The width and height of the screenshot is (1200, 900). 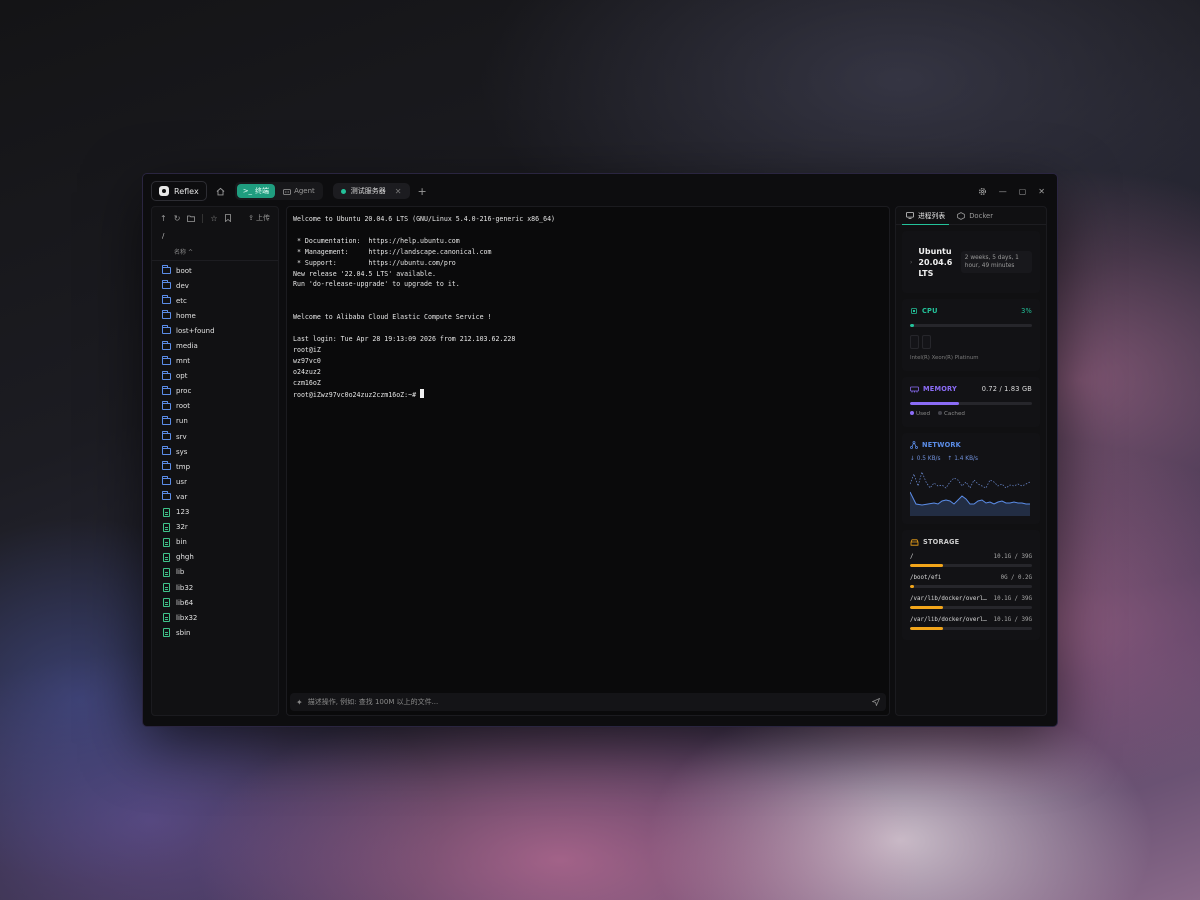 What do you see at coordinates (982, 191) in the screenshot?
I see `gear-icon` at bounding box center [982, 191].